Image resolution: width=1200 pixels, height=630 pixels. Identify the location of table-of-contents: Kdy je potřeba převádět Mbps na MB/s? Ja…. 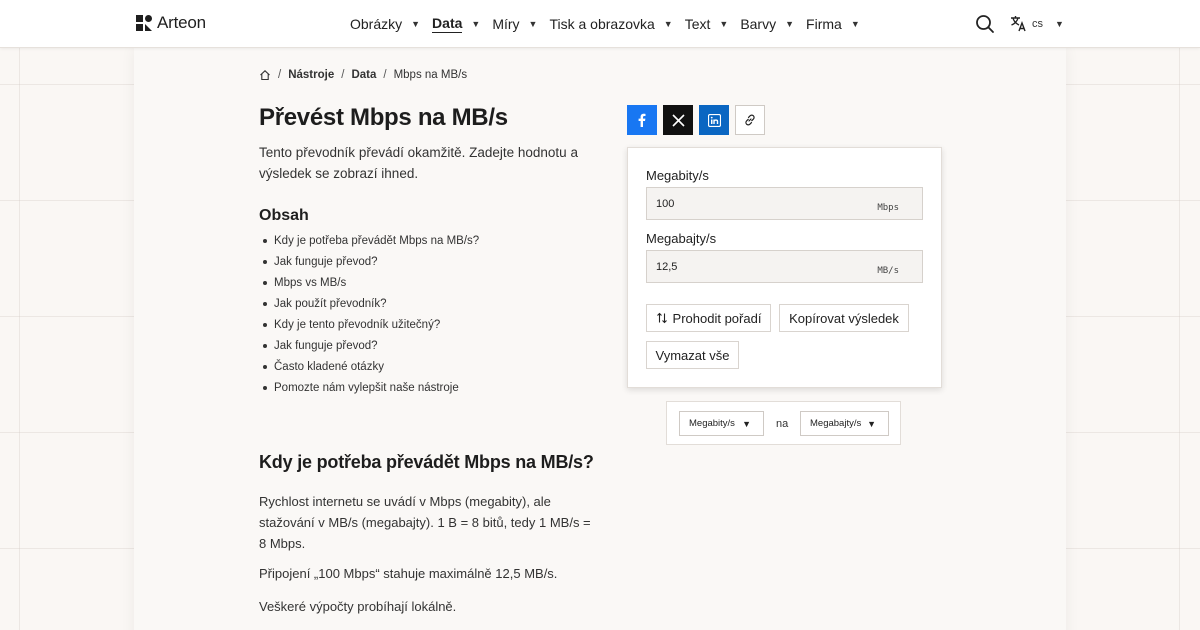
(370, 317).